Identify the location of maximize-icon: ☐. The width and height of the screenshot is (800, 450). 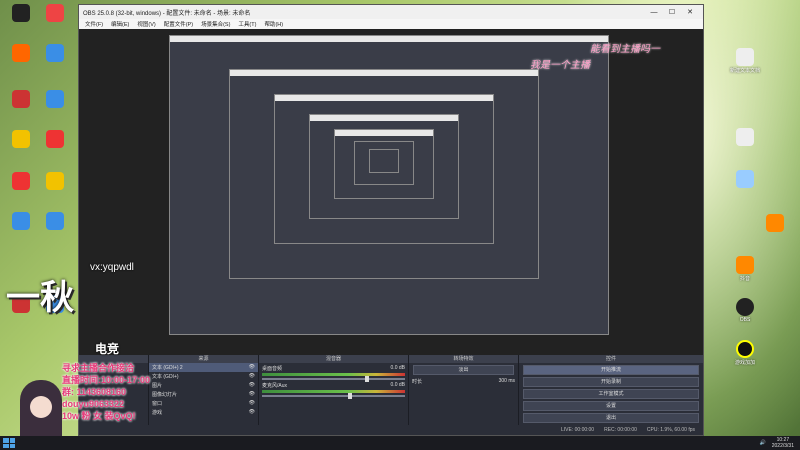
(672, 12).